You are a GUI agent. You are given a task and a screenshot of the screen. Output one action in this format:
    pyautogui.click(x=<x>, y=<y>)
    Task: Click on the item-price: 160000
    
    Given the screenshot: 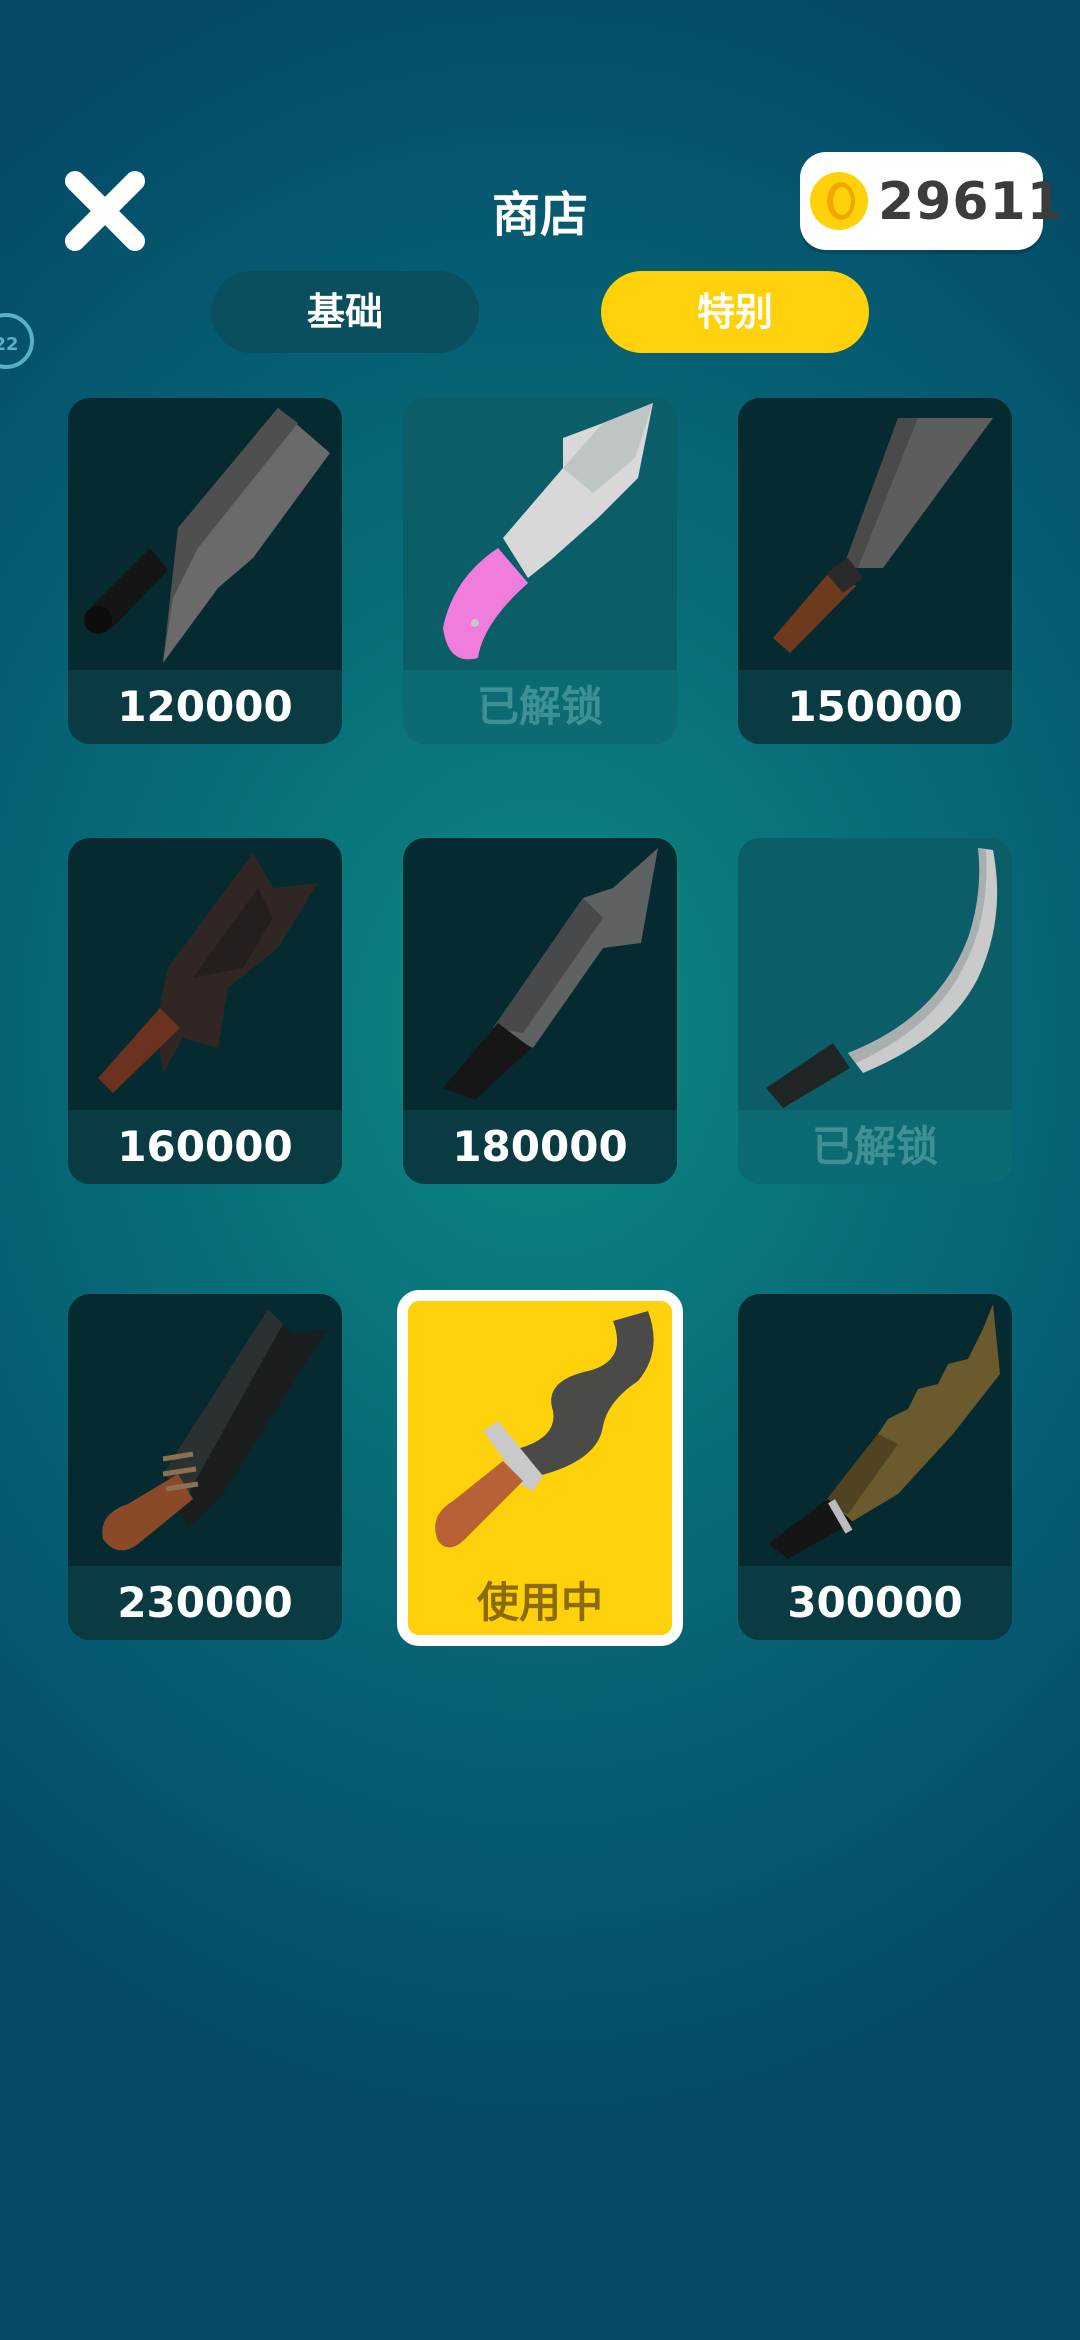 What is the action you would take?
    pyautogui.click(x=205, y=1147)
    